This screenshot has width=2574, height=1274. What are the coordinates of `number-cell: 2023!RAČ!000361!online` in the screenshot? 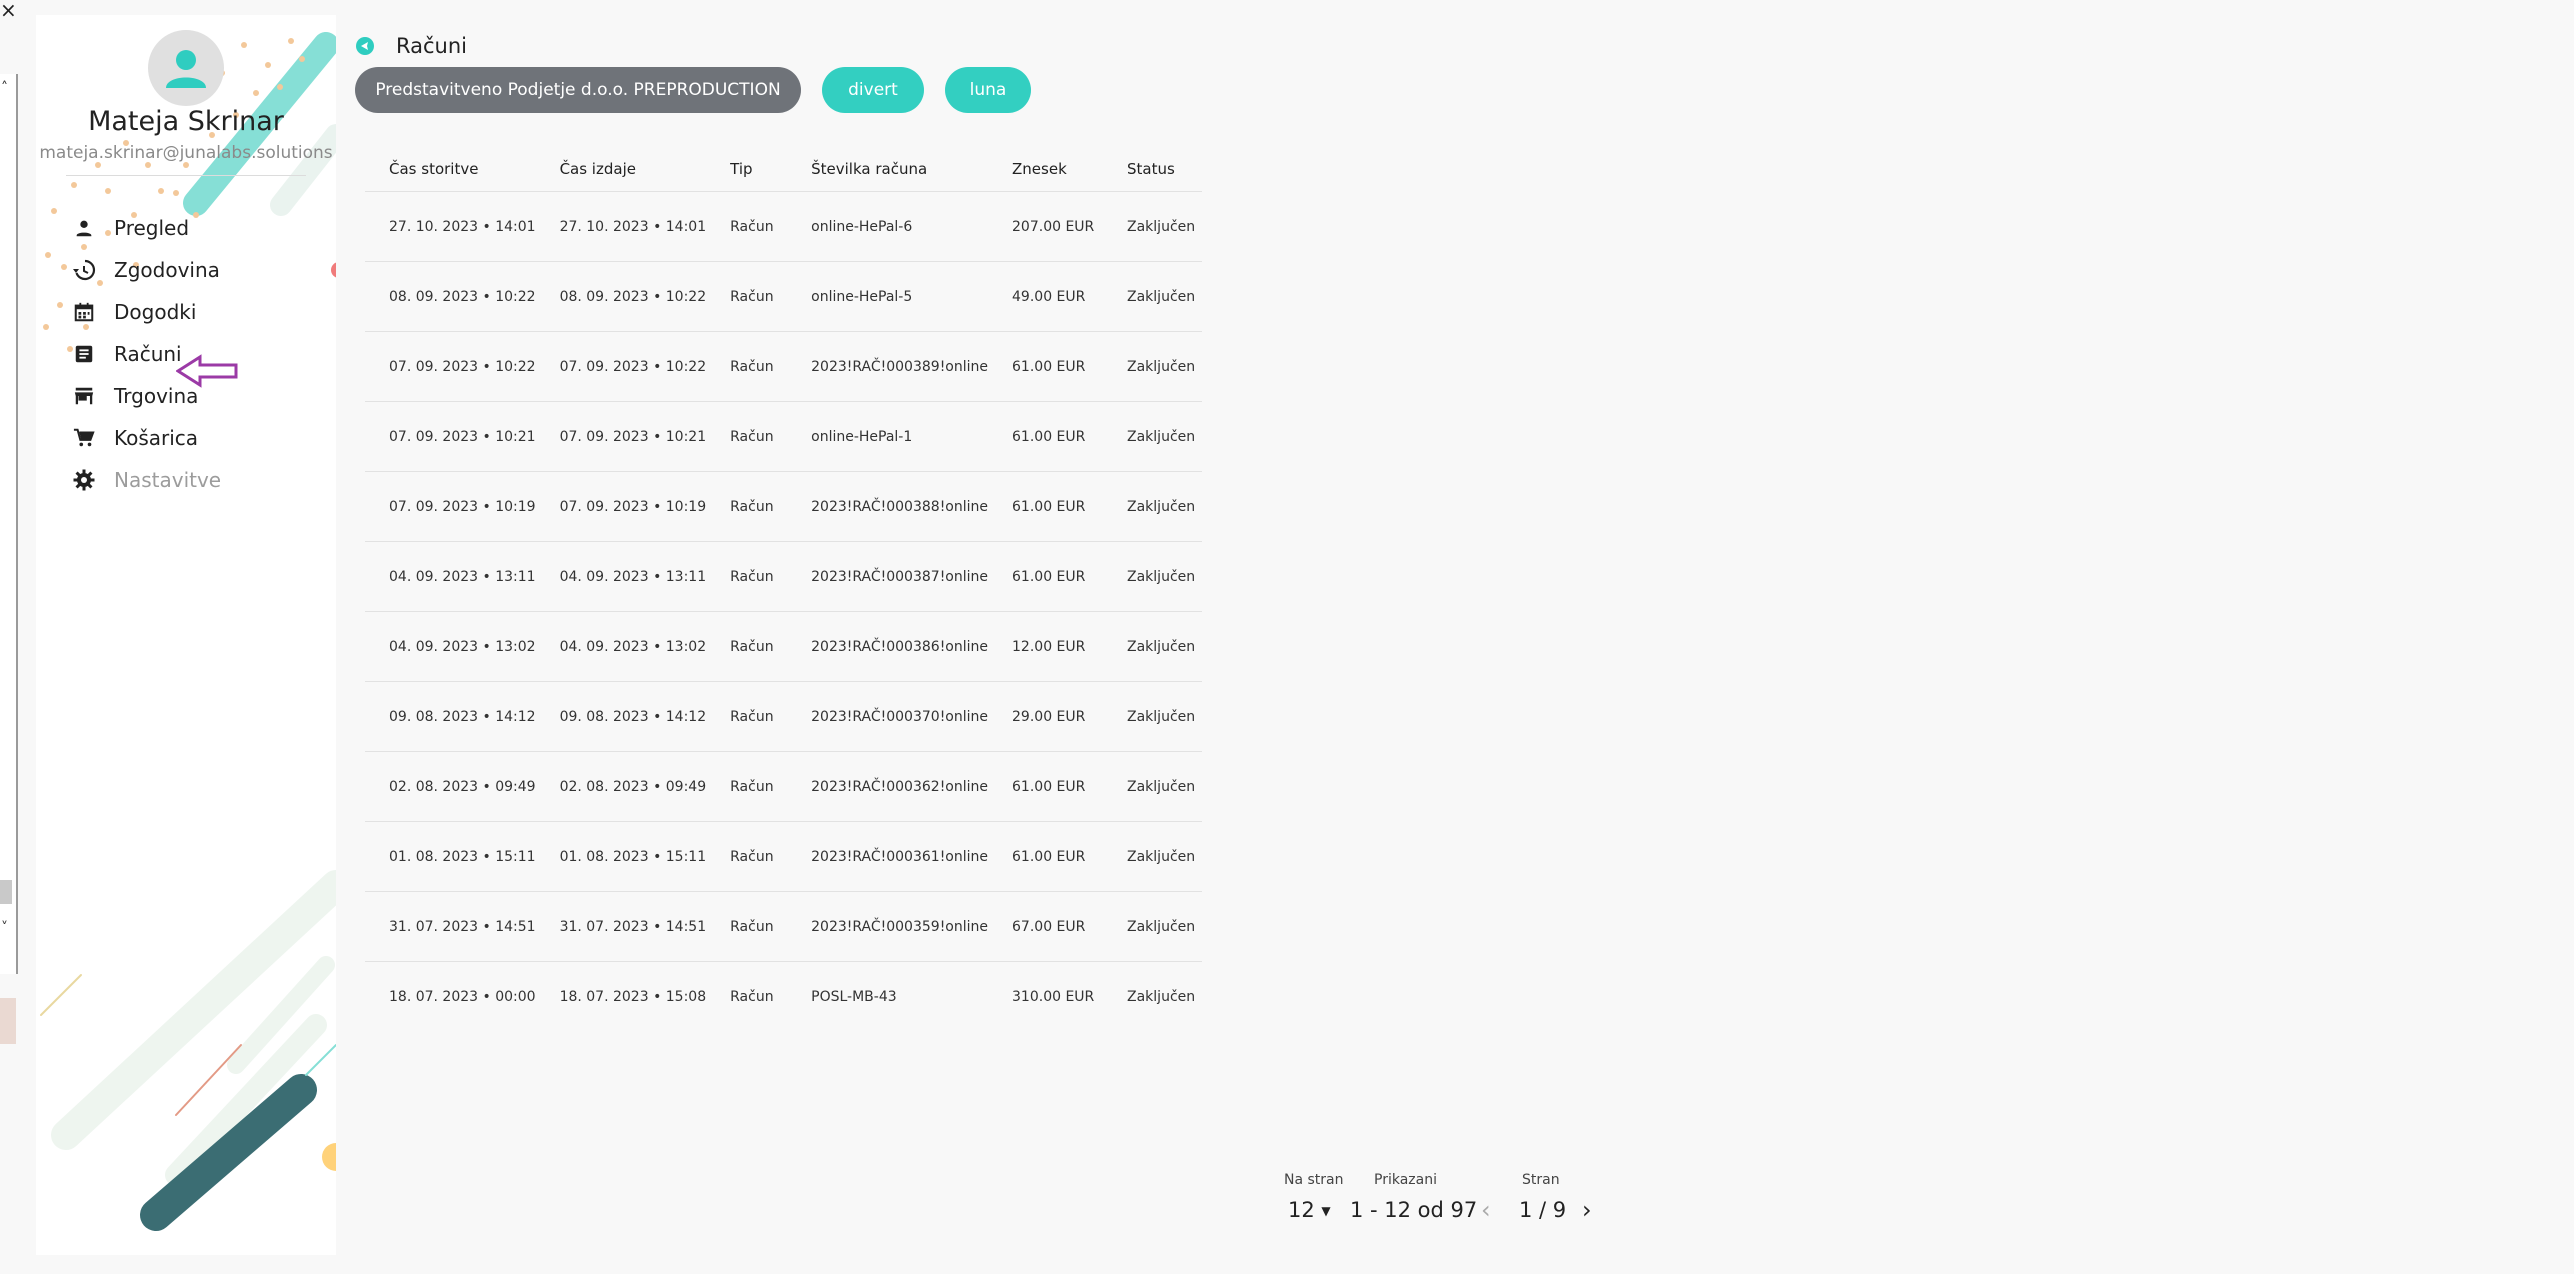 It's located at (888, 856).